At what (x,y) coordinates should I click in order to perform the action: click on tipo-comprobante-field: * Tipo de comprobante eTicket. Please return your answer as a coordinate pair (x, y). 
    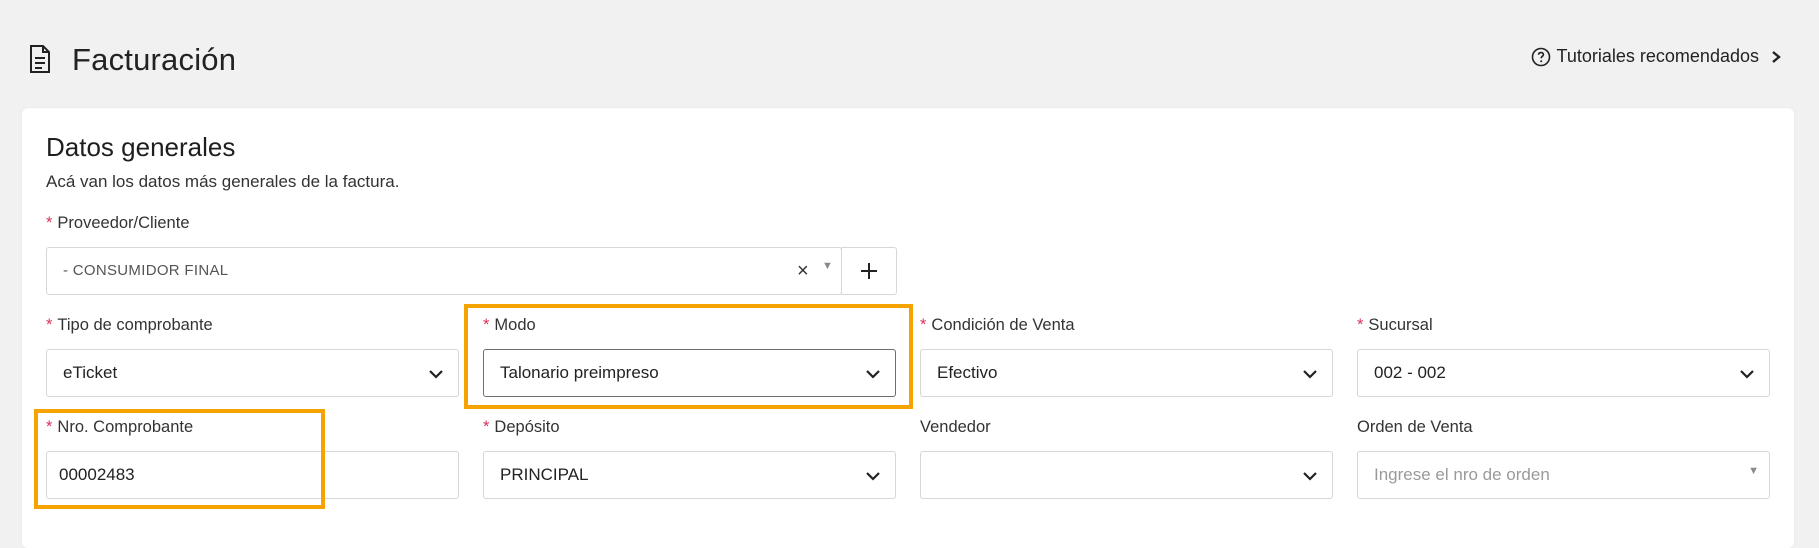
    Looking at the image, I should click on (252, 359).